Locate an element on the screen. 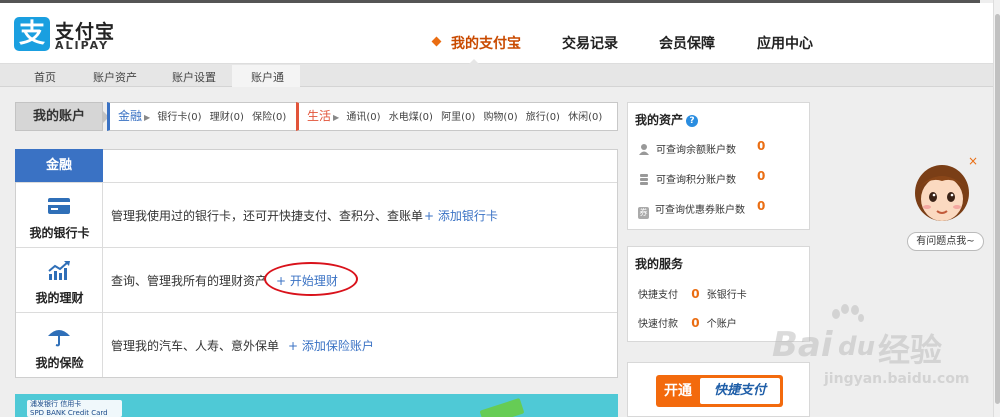  finance-insurance-link: 保险(0) is located at coordinates (269, 117).